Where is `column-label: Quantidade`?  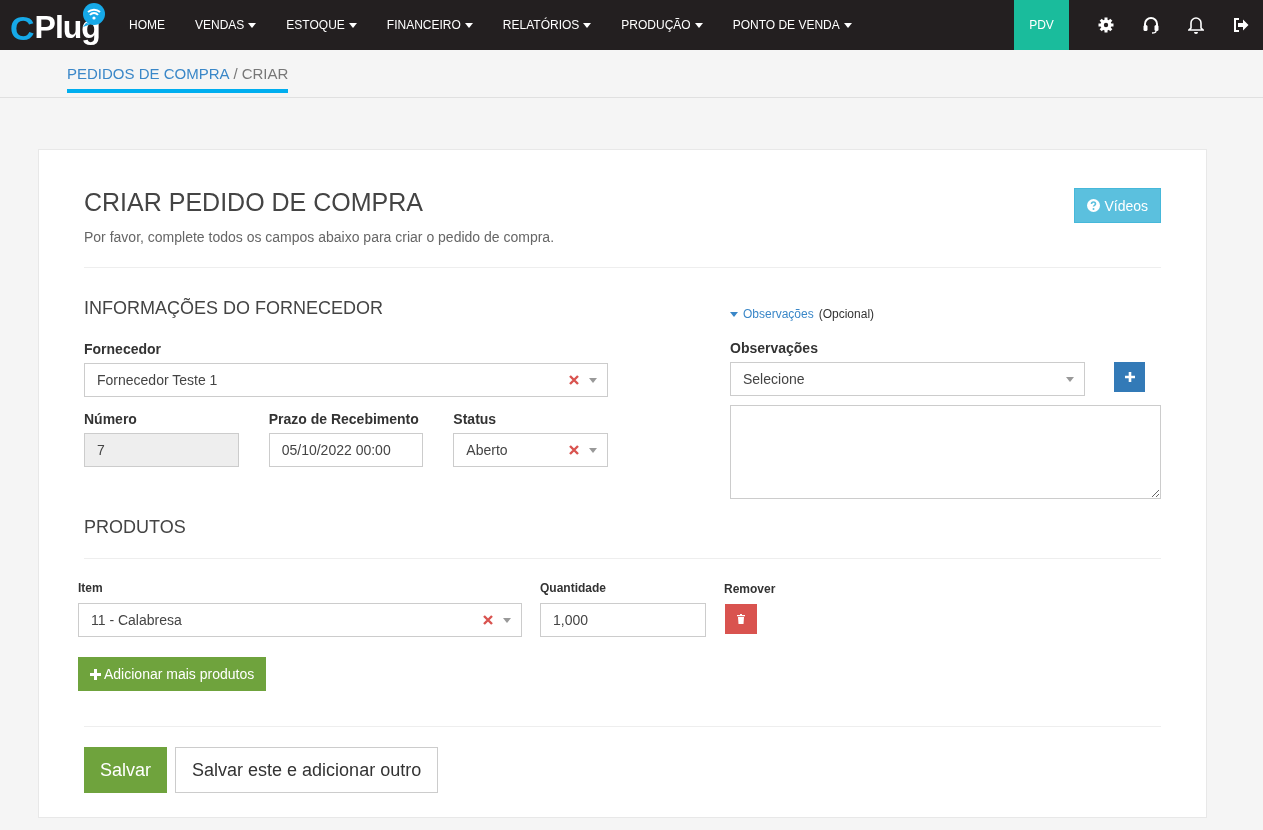
column-label: Quantidade is located at coordinates (573, 588).